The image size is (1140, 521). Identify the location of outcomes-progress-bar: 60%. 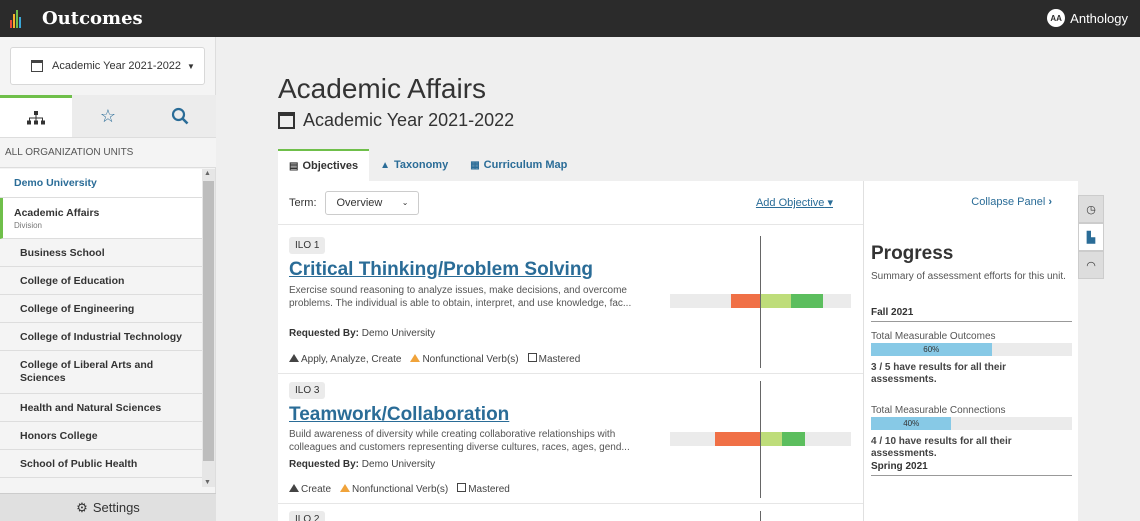
(971, 349).